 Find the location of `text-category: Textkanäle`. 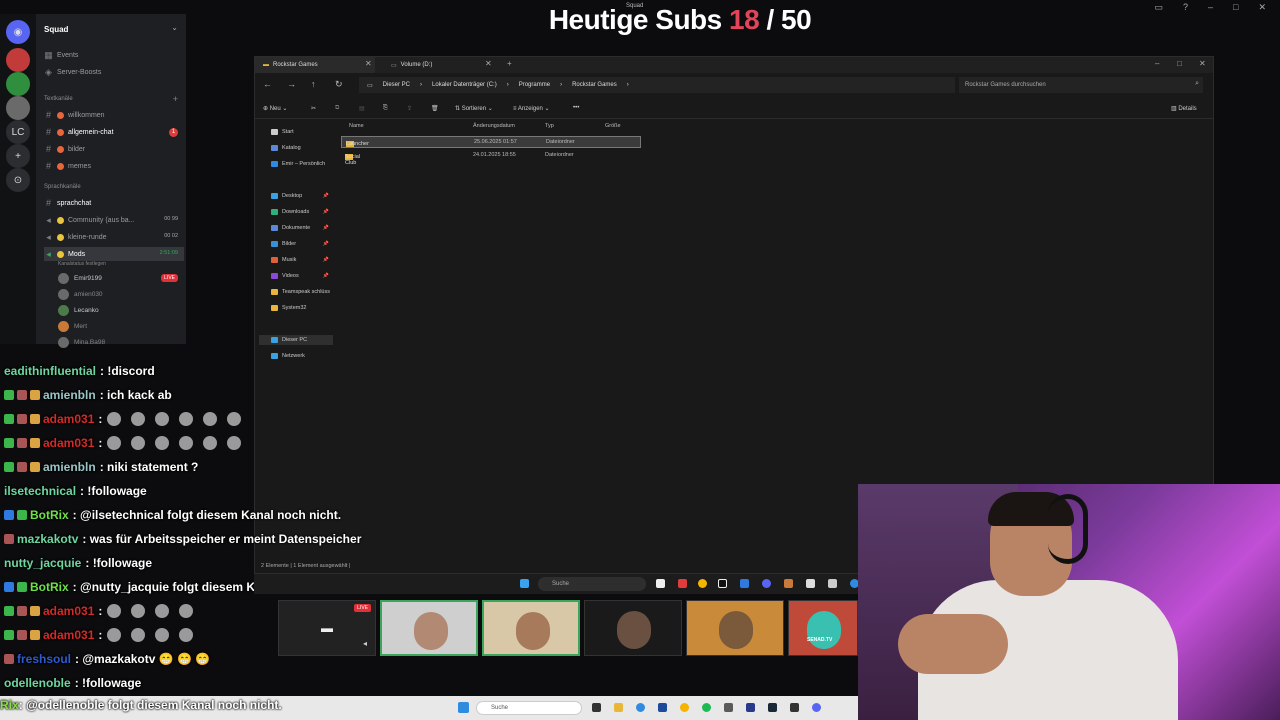

text-category: Textkanäle is located at coordinates (58, 99).